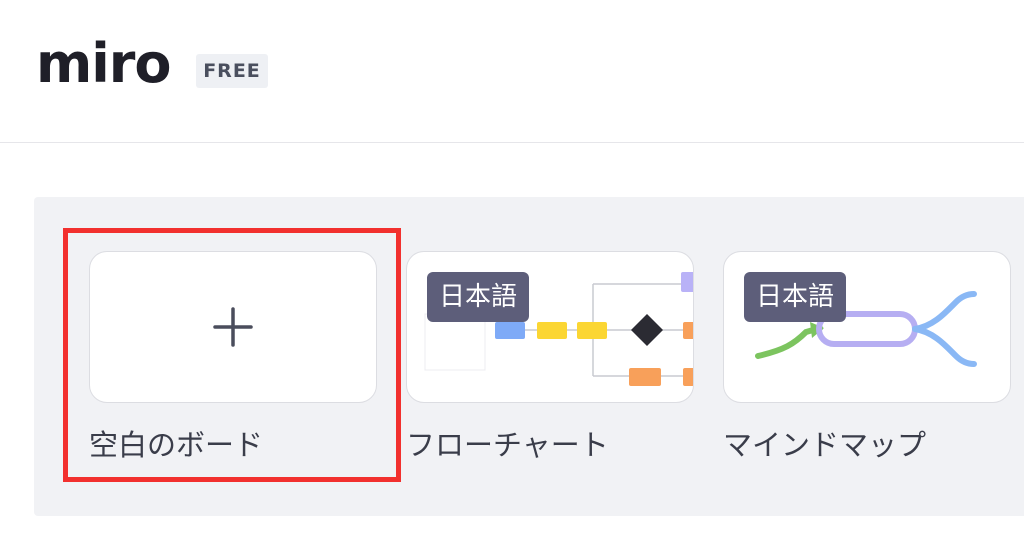 This screenshot has height=549, width=1024. Describe the element at coordinates (824, 445) in the screenshot. I see `mindmap-label: マインドマップ` at that location.